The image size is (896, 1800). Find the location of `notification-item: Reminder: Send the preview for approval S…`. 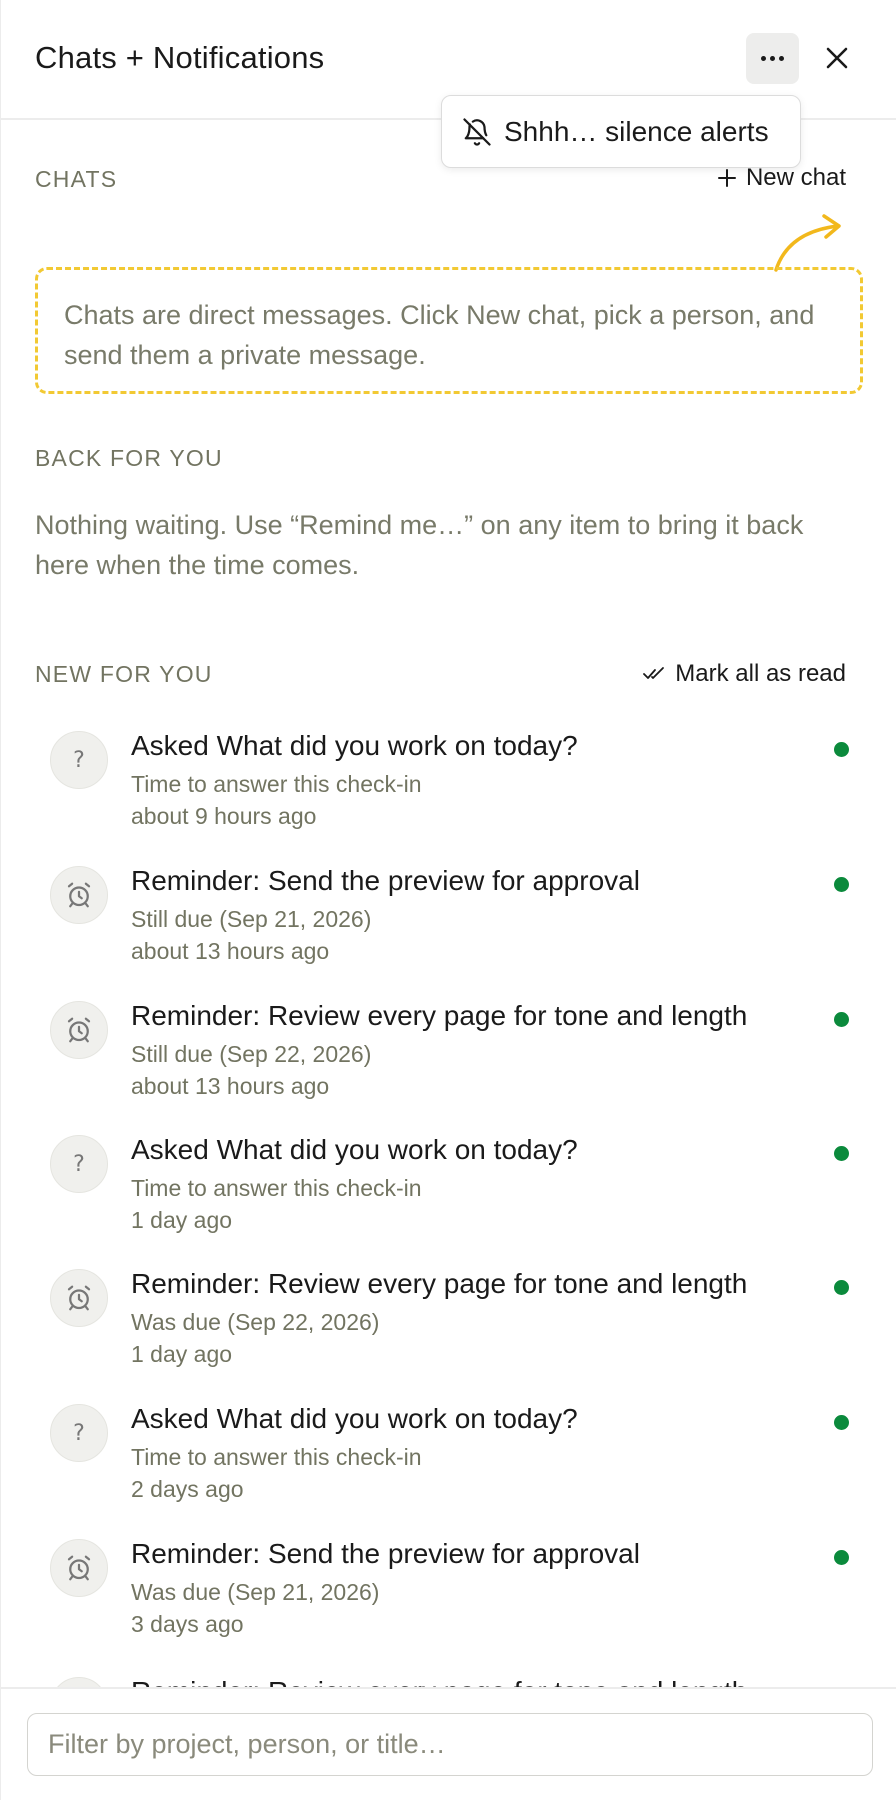

notification-item: Reminder: Send the preview for approval S… is located at coordinates (448, 922).